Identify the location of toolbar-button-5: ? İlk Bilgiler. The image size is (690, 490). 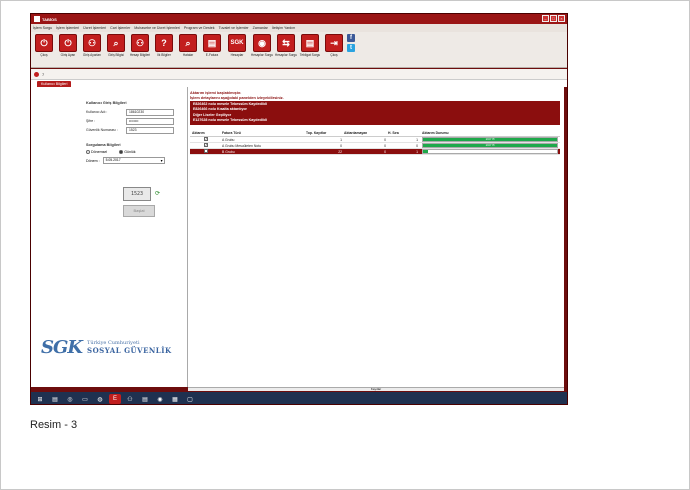
(164, 49).